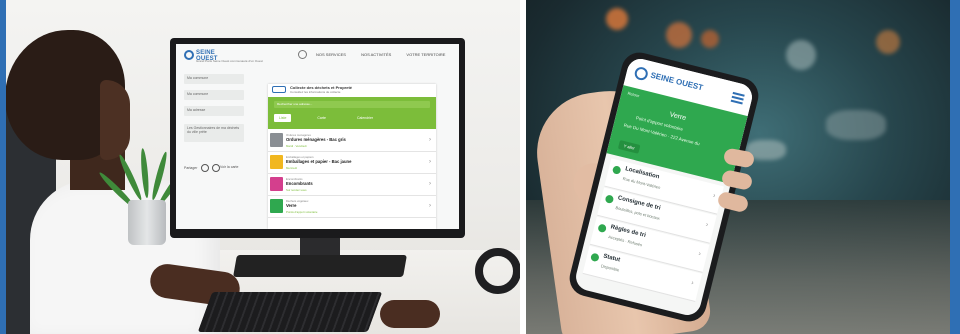  I want to click on keyboard, so click(290, 312).